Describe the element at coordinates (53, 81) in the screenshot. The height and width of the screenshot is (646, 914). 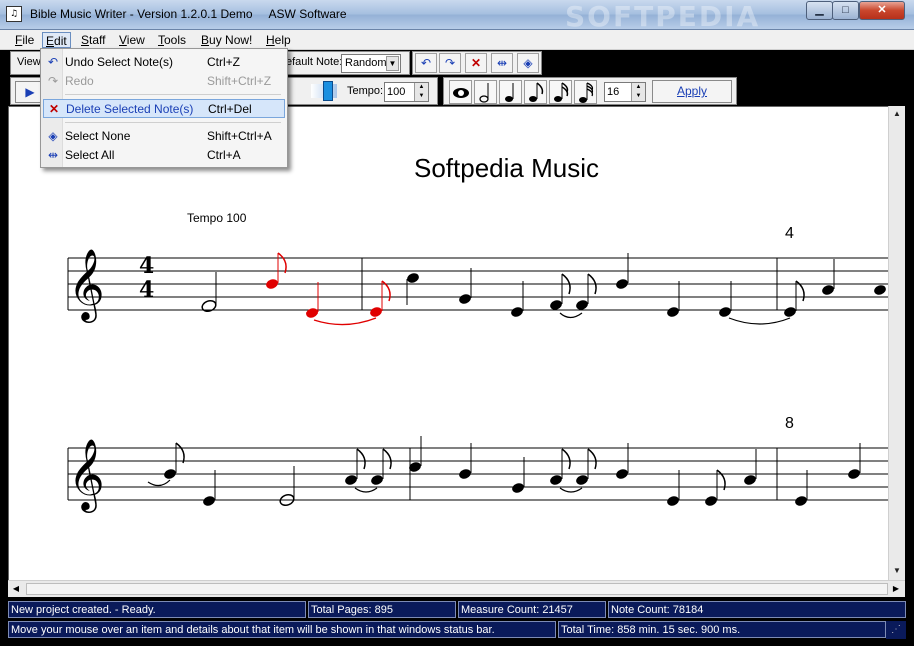
I see `redo-icon: ↷` at that location.